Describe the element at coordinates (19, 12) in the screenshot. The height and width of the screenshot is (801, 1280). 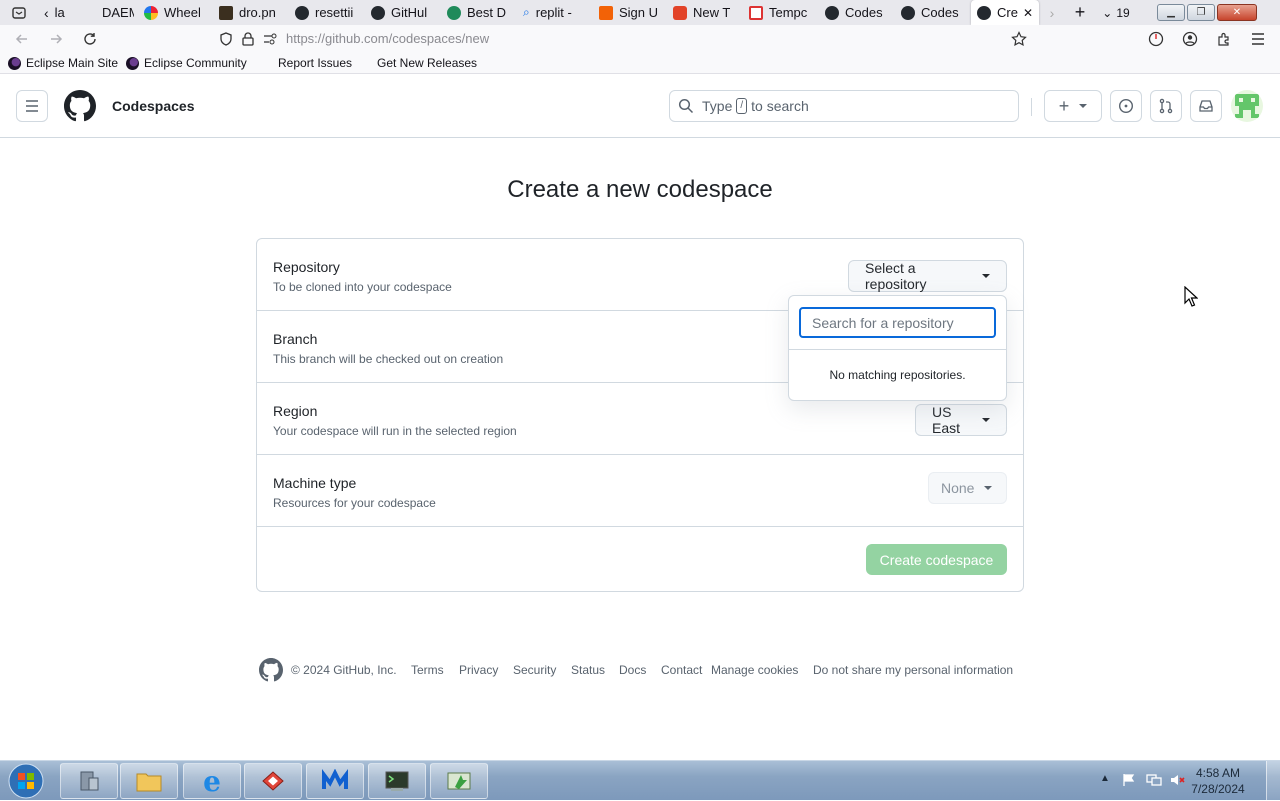
I see `tab-list-icon` at that location.